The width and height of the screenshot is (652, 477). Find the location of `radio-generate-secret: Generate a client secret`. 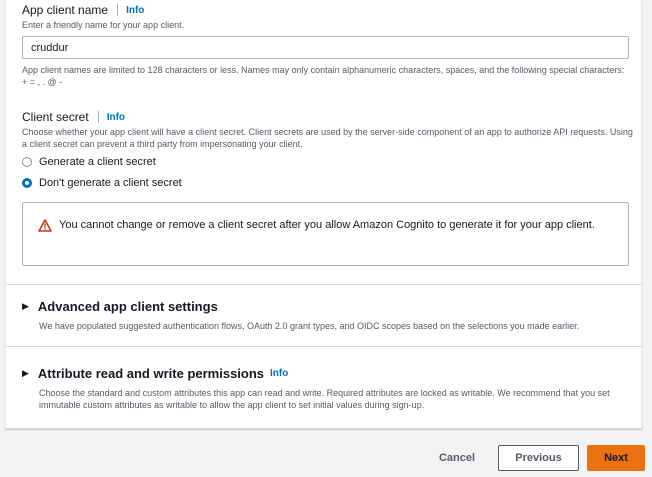

radio-generate-secret: Generate a client secret is located at coordinates (89, 162).